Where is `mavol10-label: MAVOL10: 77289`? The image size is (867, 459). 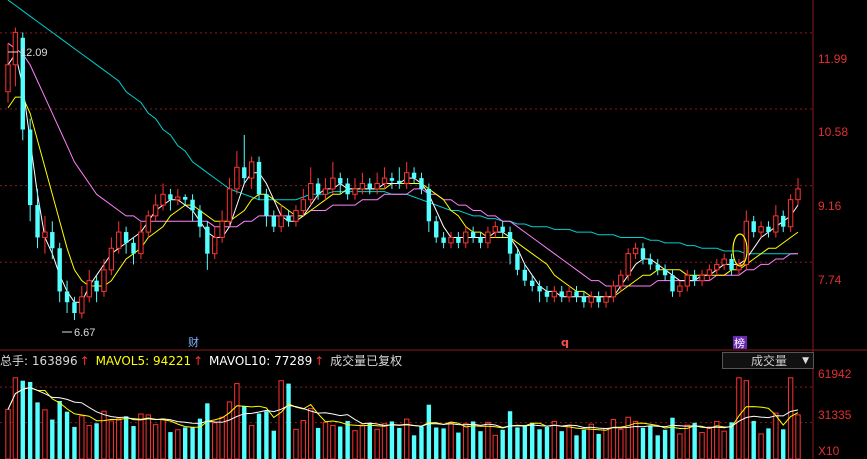 mavol10-label: MAVOL10: 77289 is located at coordinates (261, 361).